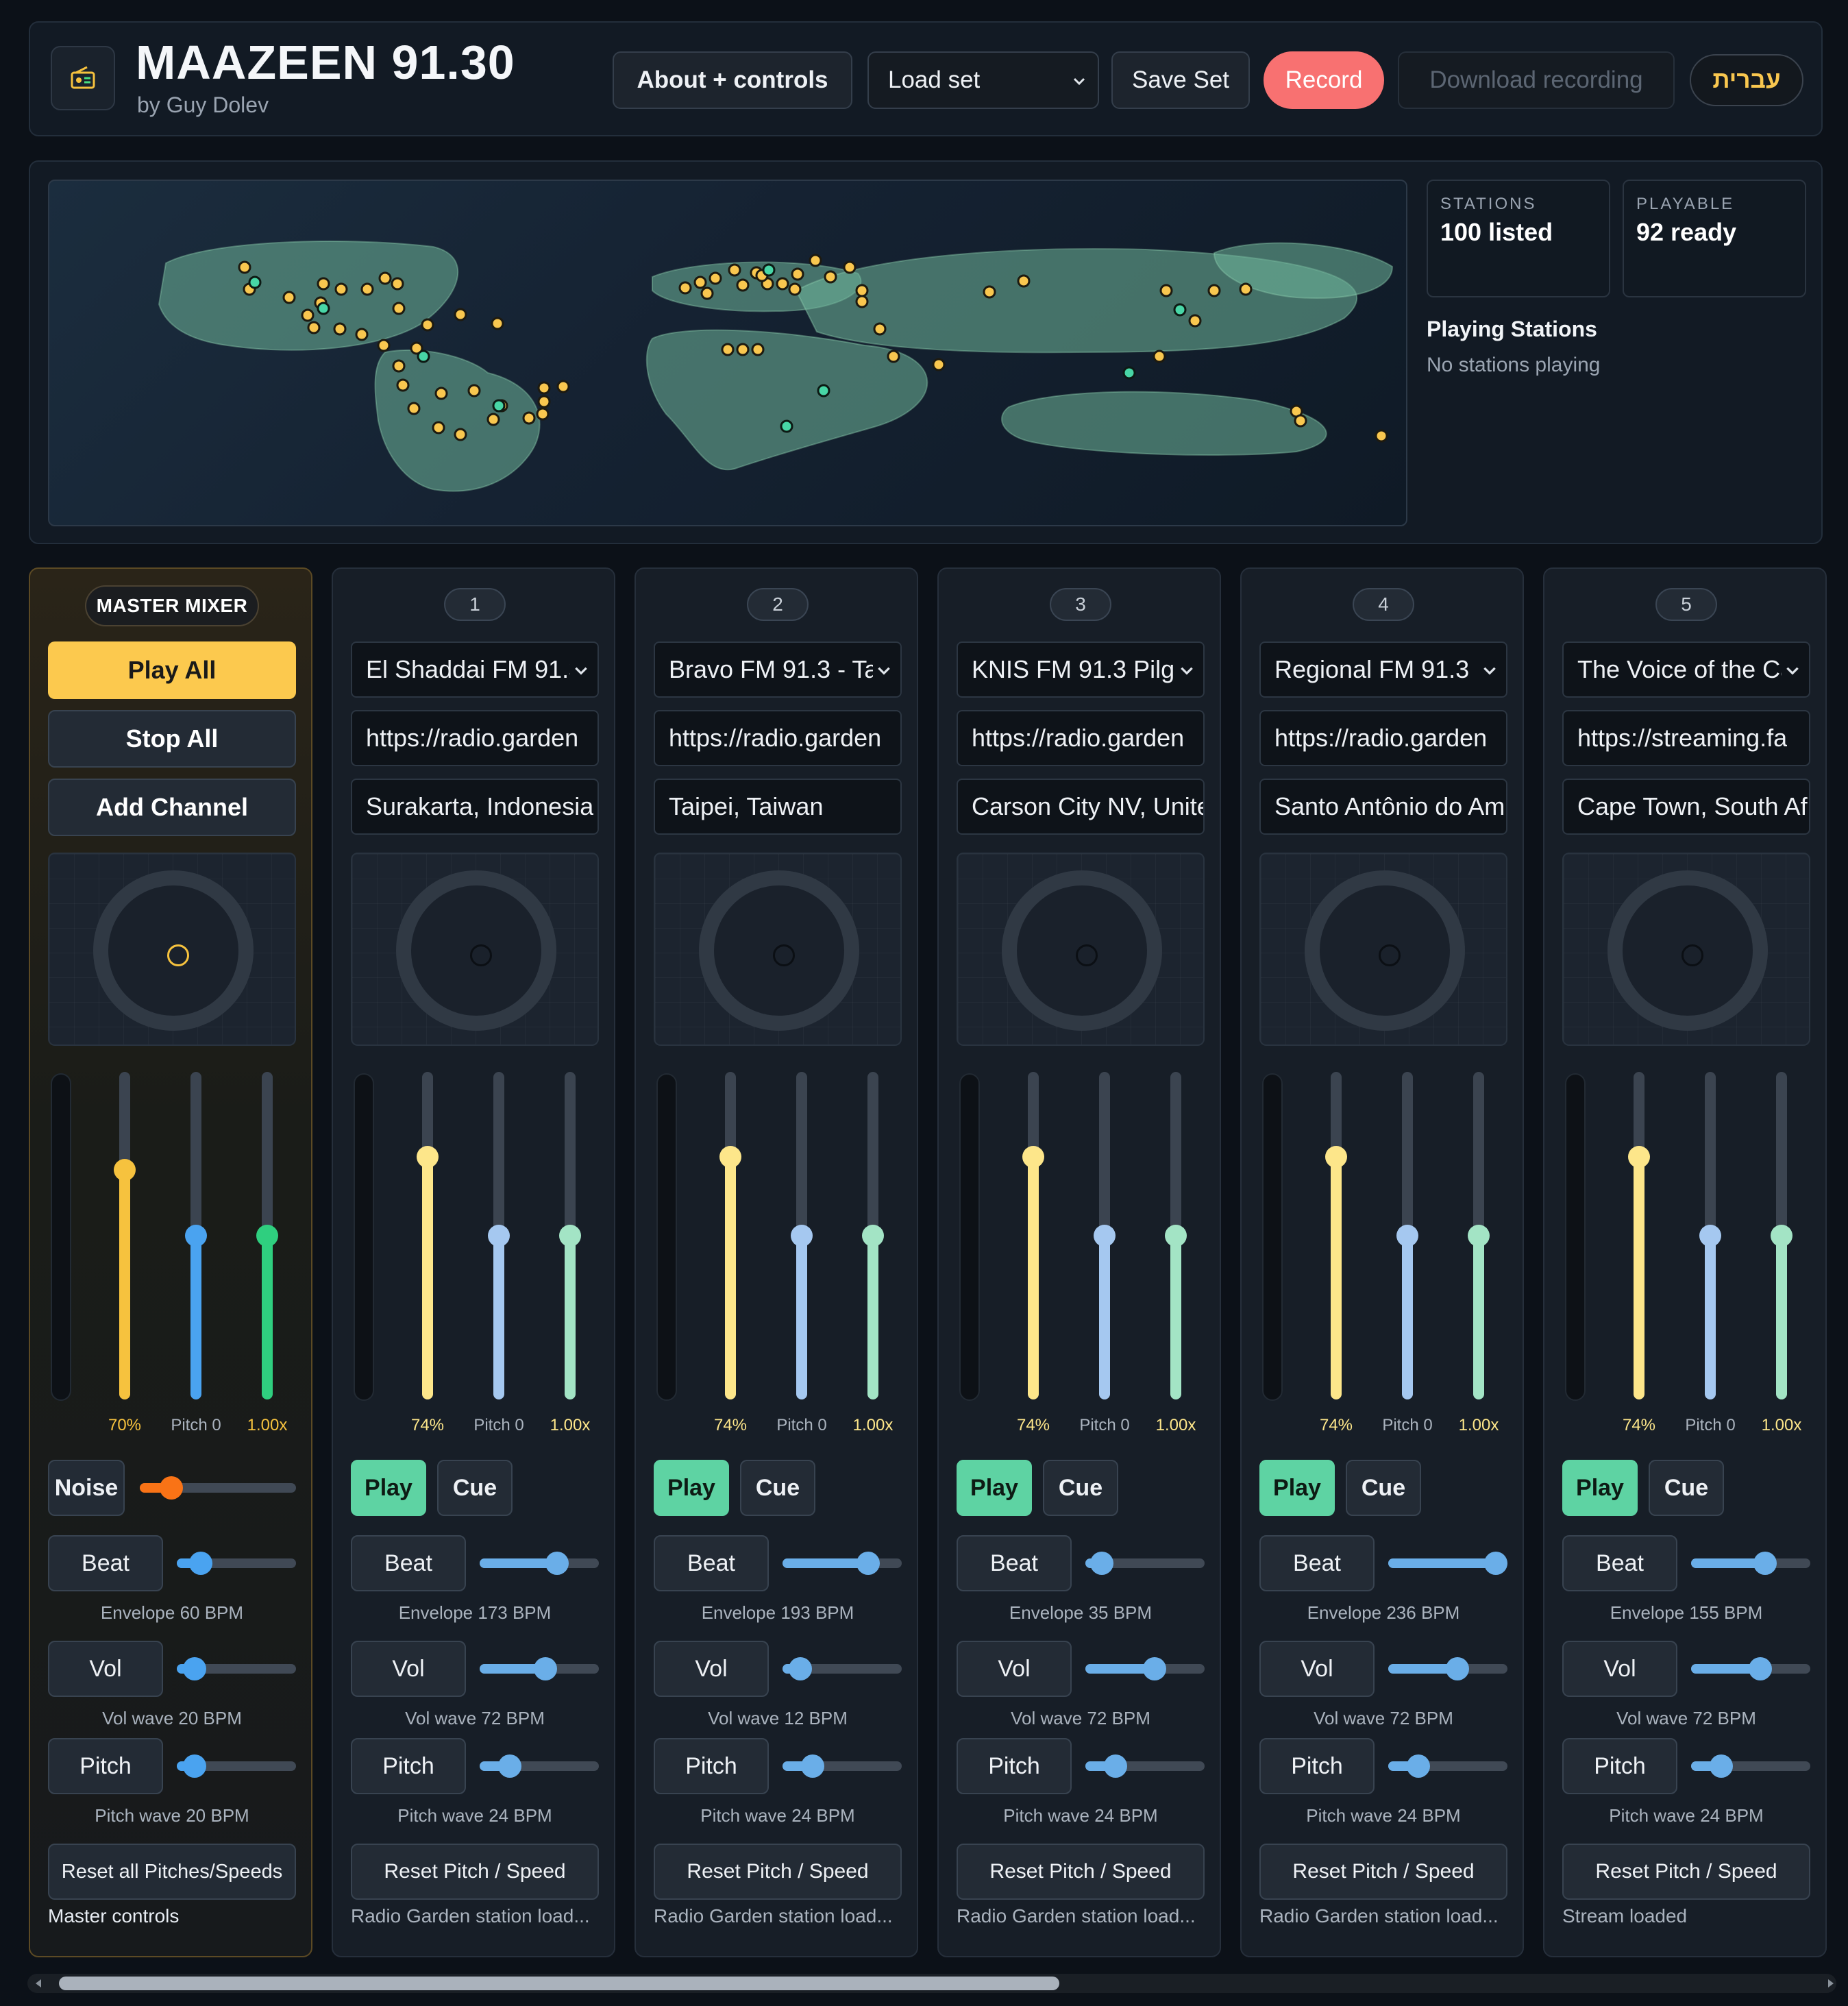  I want to click on channel-play-button: Play, so click(388, 1488).